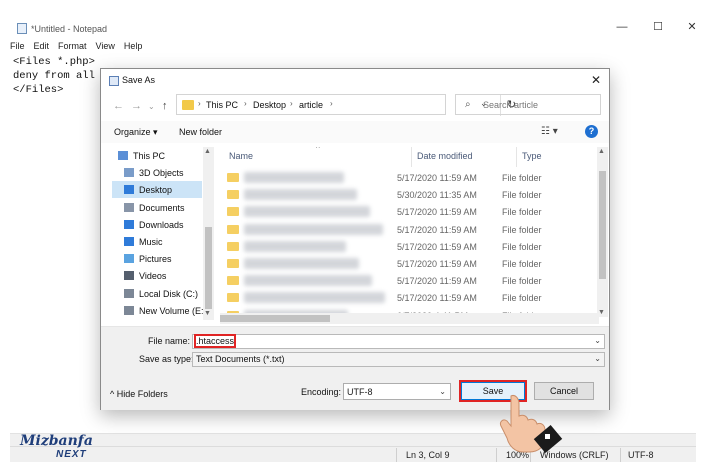  What do you see at coordinates (511, 105) in the screenshot?
I see `search-placeholder: Search article` at bounding box center [511, 105].